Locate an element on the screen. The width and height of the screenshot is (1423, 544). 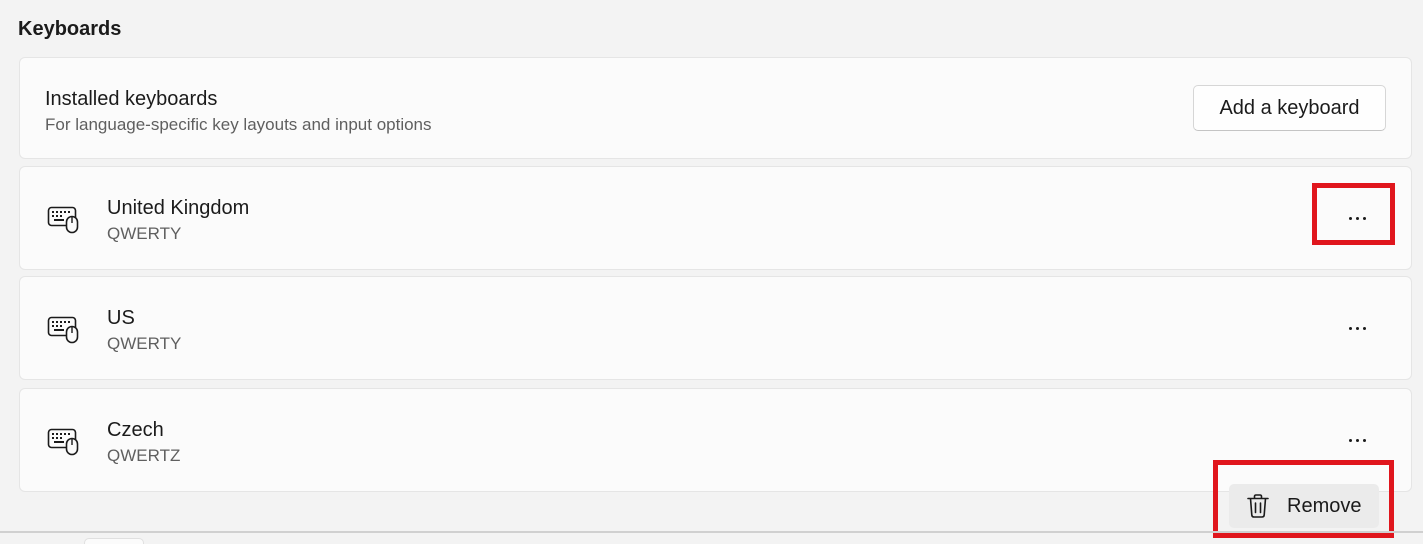
keyboard-name: United Kingdom is located at coordinates (178, 208).